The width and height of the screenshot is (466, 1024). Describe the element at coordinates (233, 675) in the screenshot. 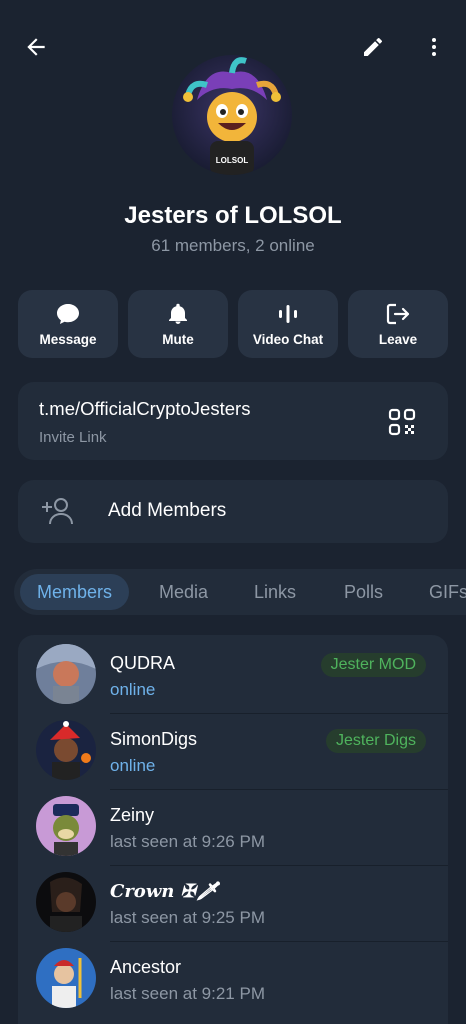

I see `member-row-qudra: QUDRA online Jester MOD` at that location.